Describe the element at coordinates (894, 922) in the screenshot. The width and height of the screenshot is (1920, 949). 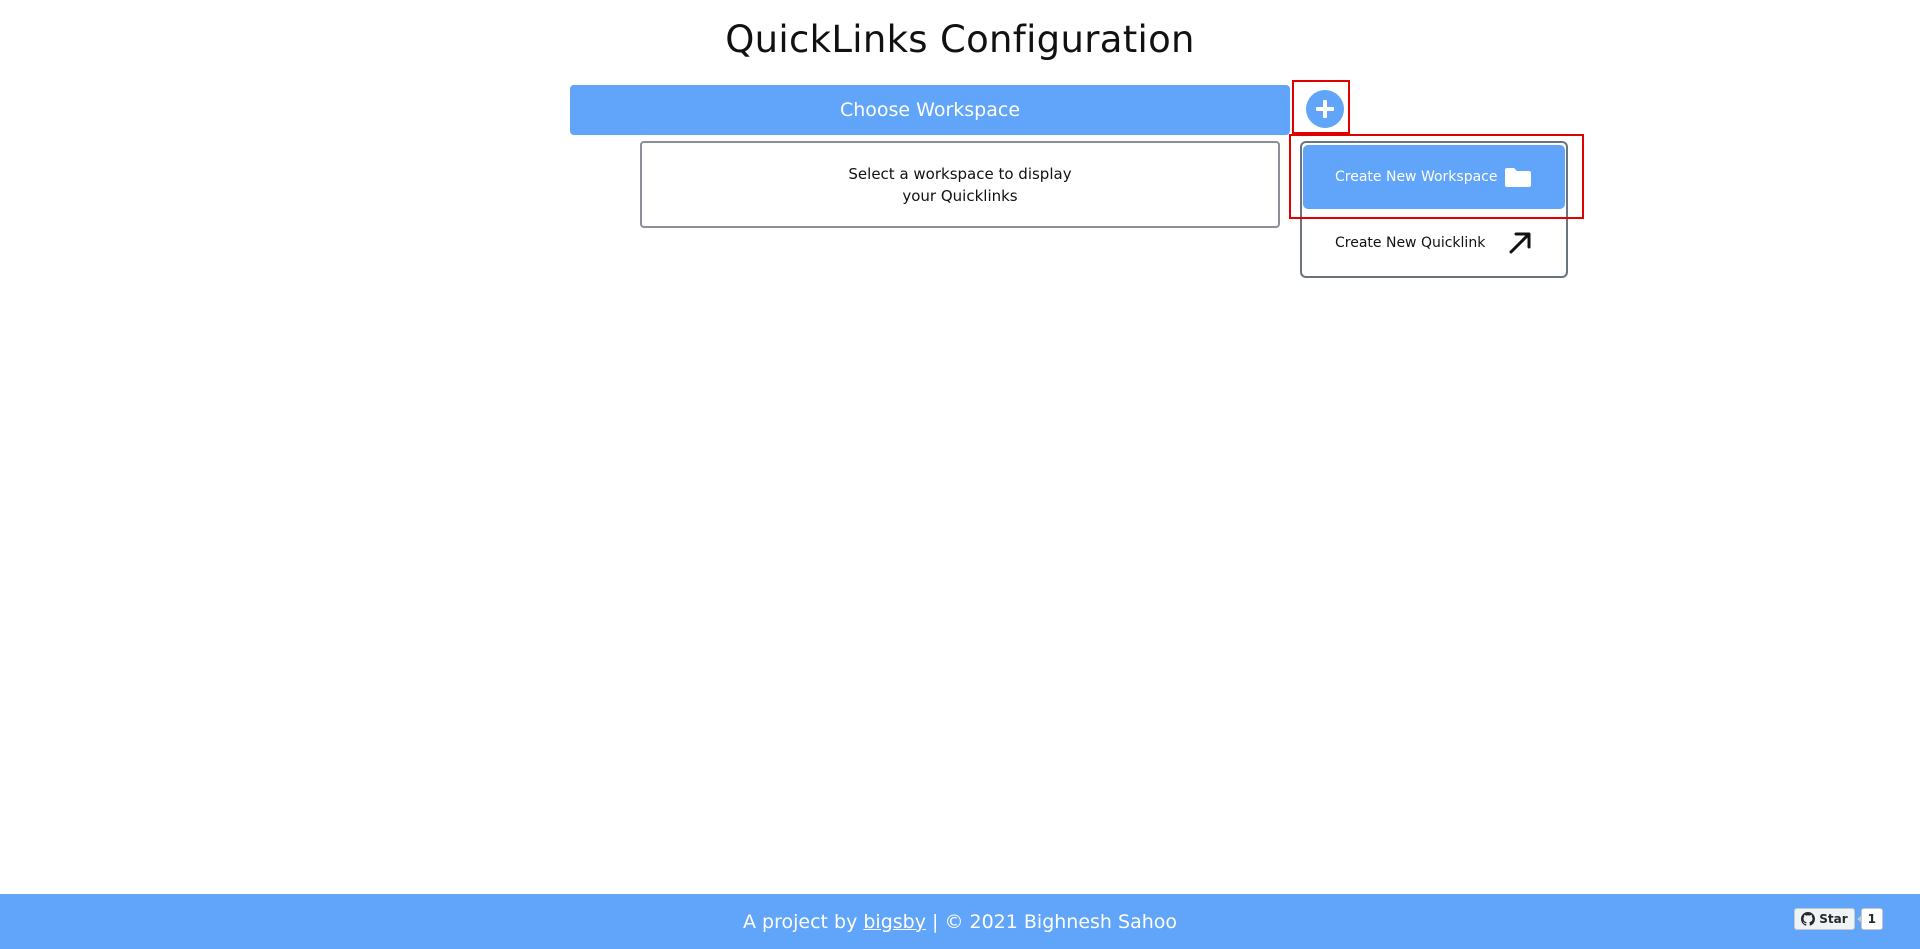
I see `author-link: bigsby` at that location.